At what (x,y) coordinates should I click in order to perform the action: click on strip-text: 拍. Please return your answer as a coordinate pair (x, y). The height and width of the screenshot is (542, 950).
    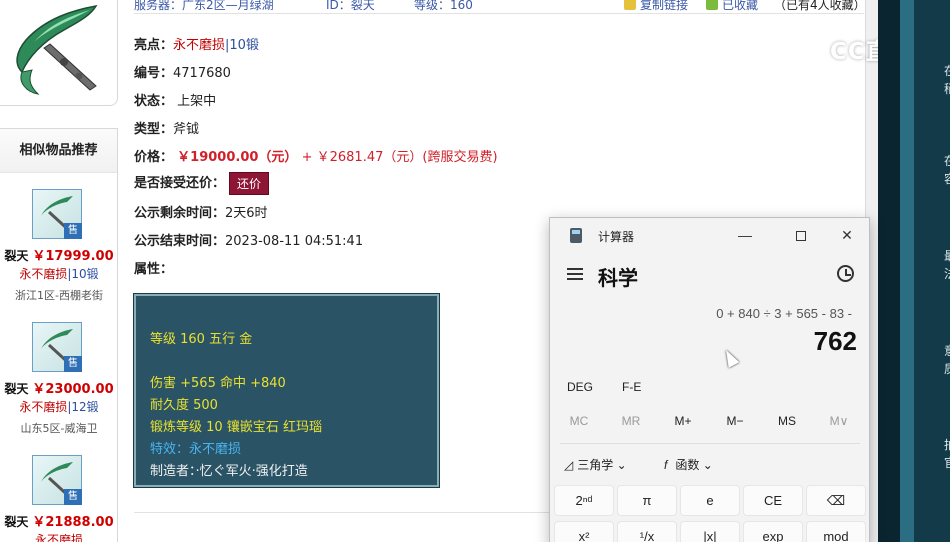
    Looking at the image, I should click on (947, 444).